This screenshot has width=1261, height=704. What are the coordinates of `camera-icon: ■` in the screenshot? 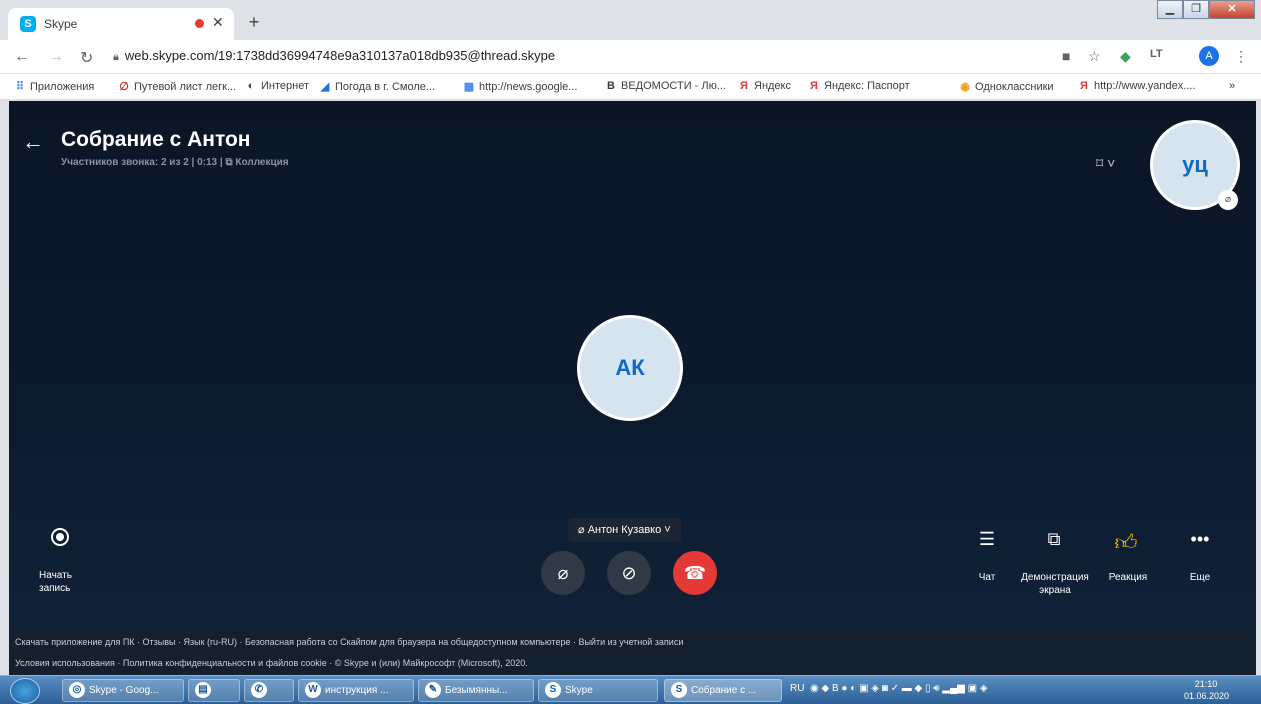 It's located at (1066, 56).